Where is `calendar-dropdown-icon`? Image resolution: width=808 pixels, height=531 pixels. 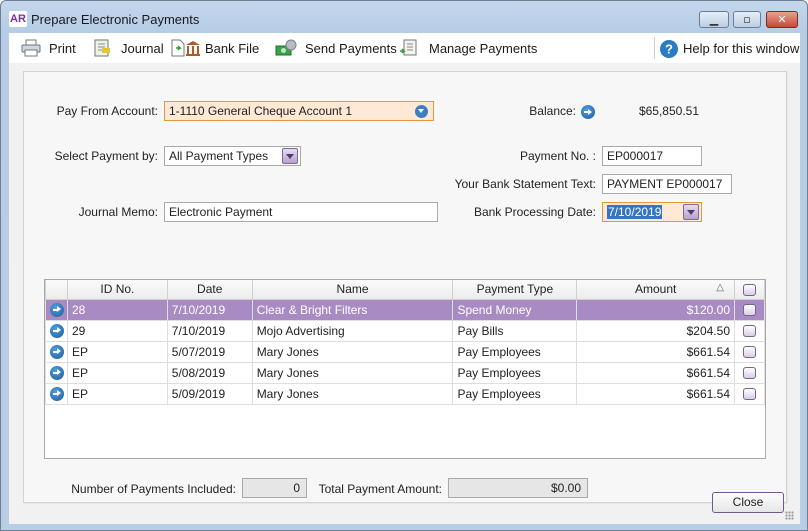 calendar-dropdown-icon is located at coordinates (691, 212).